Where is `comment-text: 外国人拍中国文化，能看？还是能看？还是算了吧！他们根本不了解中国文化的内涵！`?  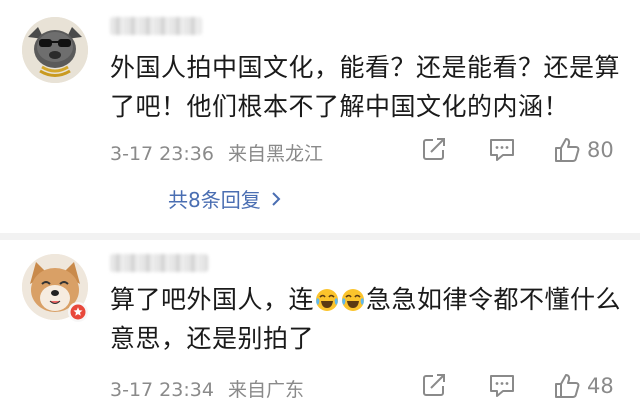 comment-text: 外国人拍中国文化，能看？还是能看？还是算了吧！他们根本不了解中国文化的内涵！ is located at coordinates (365, 87).